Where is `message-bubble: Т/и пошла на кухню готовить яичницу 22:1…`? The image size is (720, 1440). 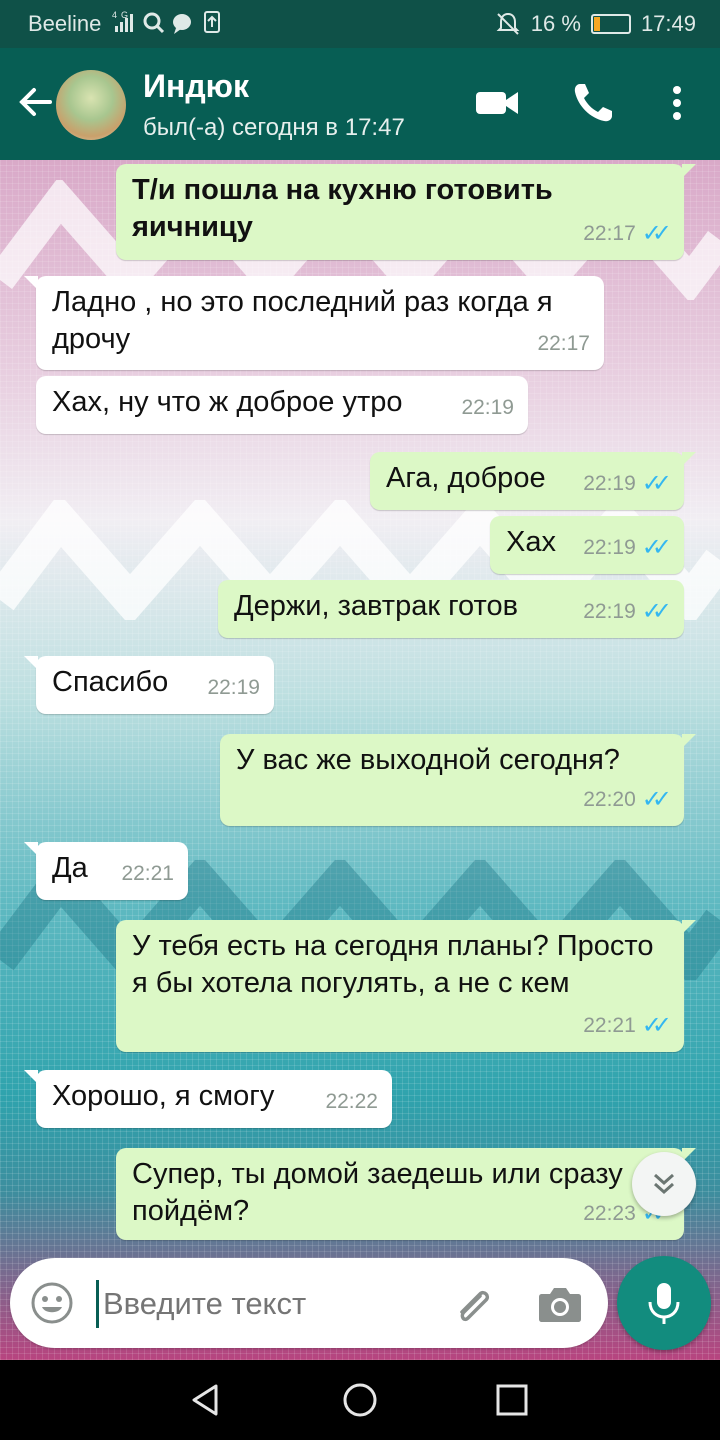
message-bubble: Т/и пошла на кухню готовить яичницу 22:1… is located at coordinates (406, 212).